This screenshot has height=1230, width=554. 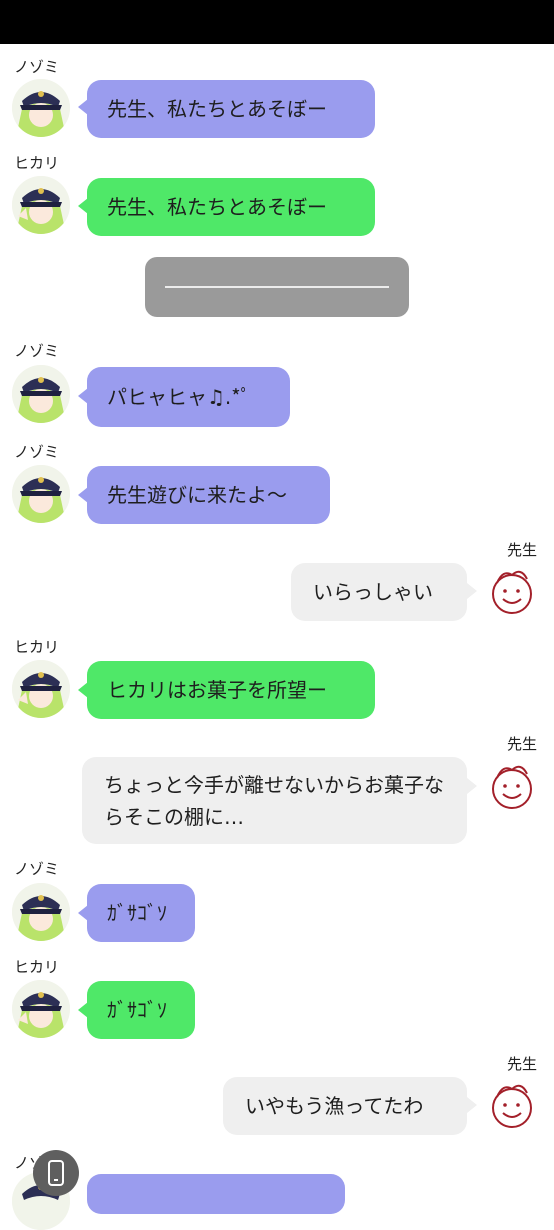 I want to click on message-text: パヒャヒャ♫.*ﾟ, so click(x=179, y=397).